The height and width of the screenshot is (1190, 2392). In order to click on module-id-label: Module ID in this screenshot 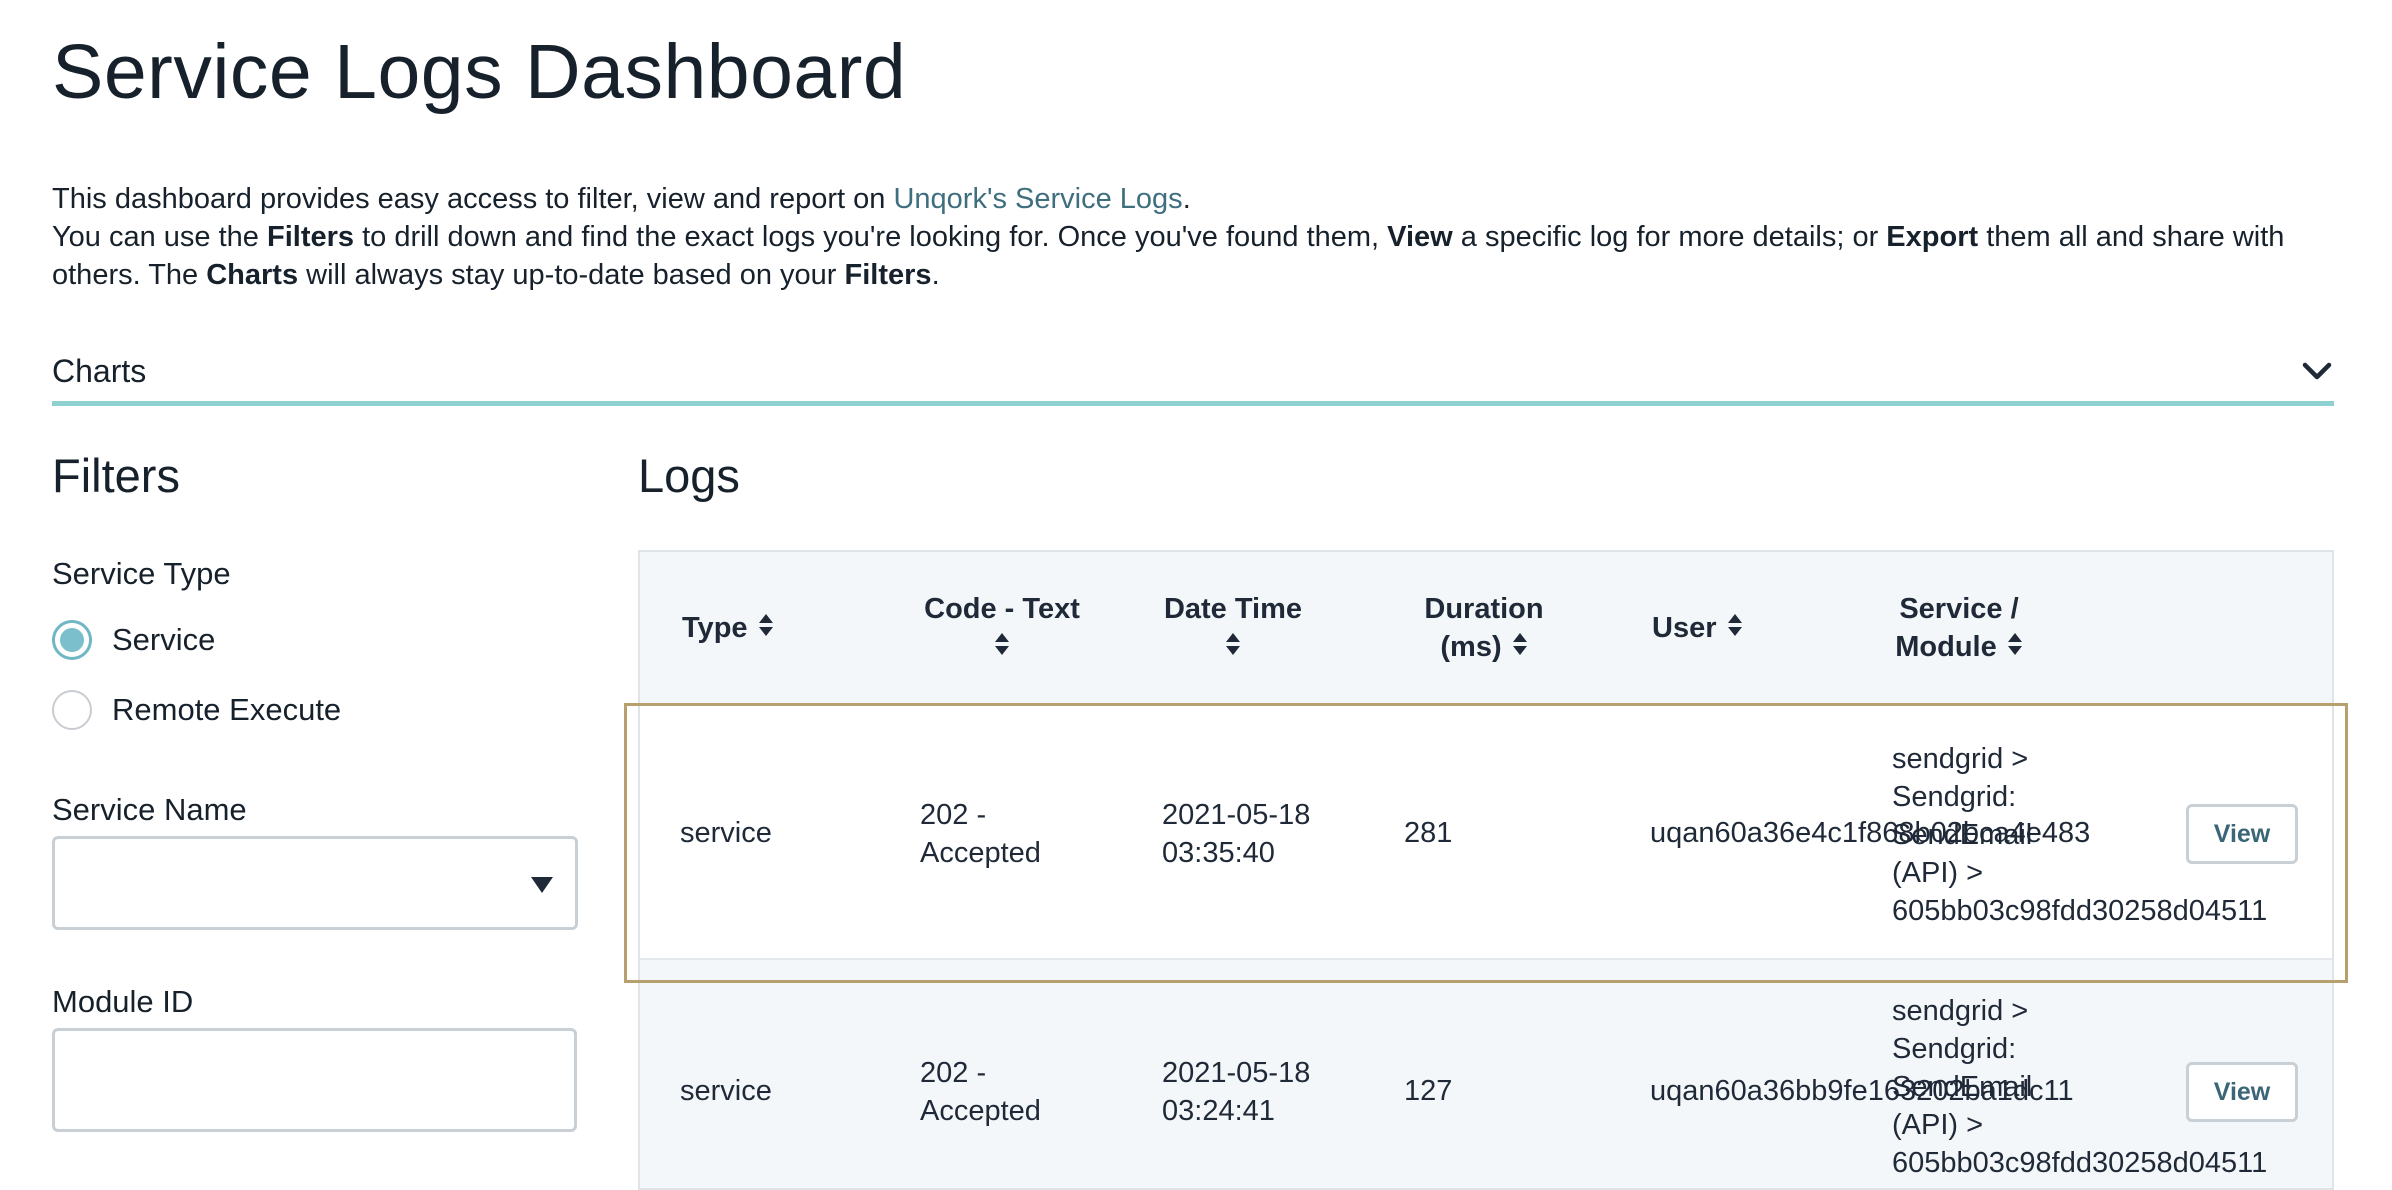, I will do `click(123, 1001)`.